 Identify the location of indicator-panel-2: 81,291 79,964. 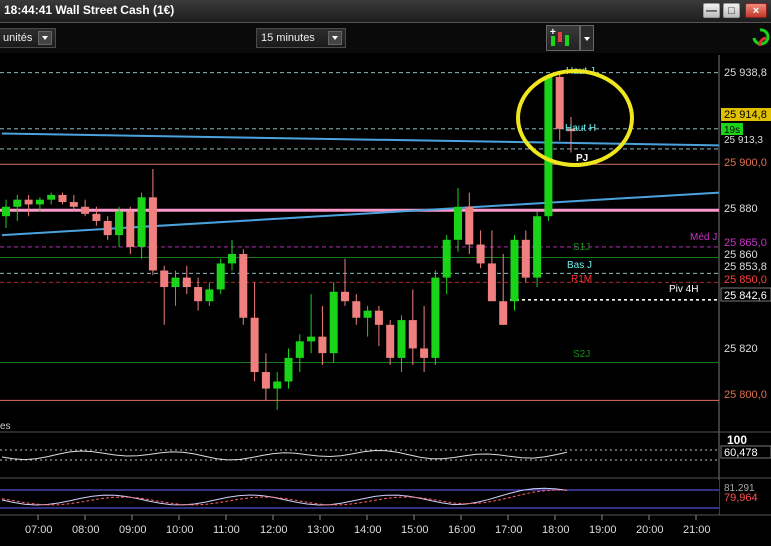
(385, 497).